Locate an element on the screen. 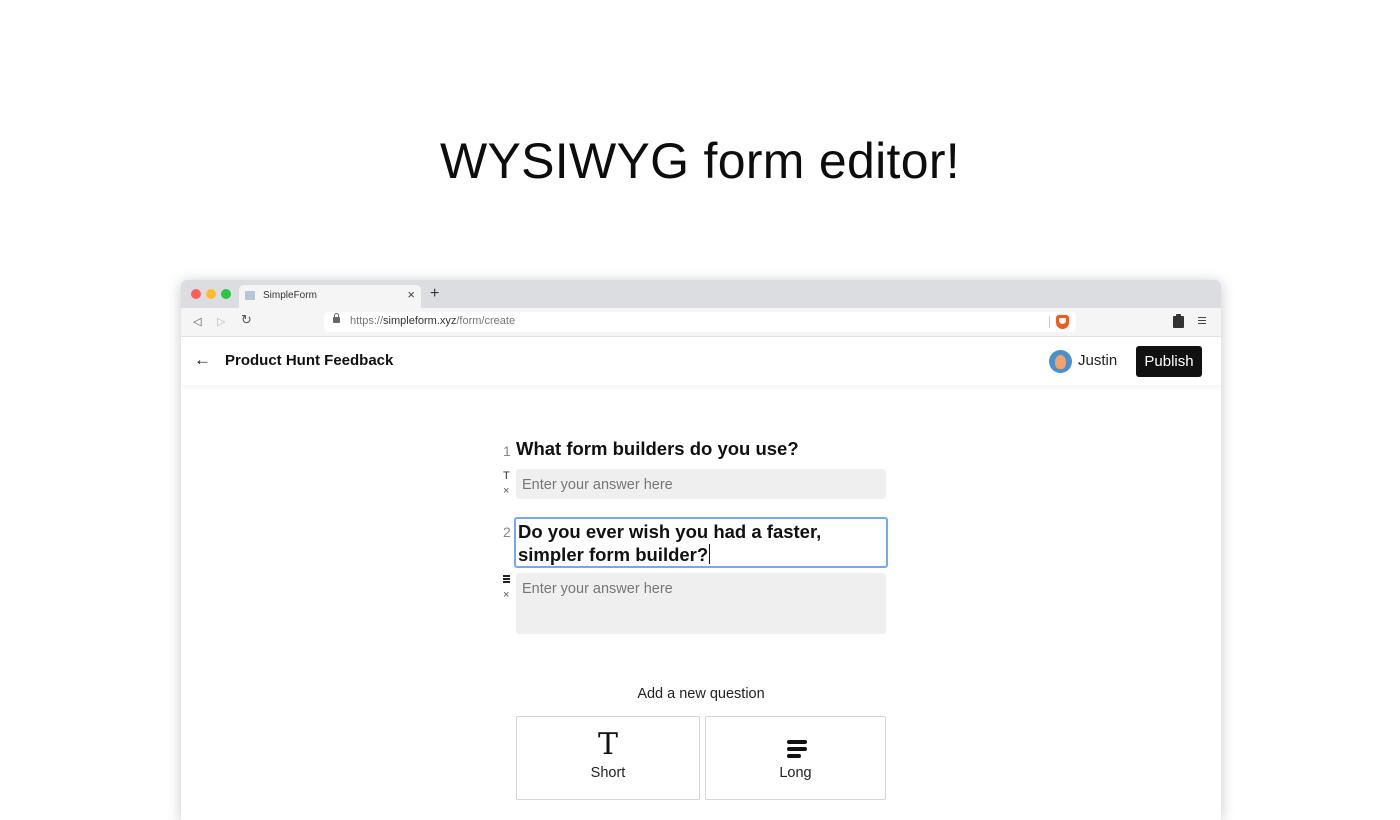 Image resolution: width=1400 pixels, height=820 pixels. app-header: ← Product Hunt Feedback Justin Publish is located at coordinates (701, 361).